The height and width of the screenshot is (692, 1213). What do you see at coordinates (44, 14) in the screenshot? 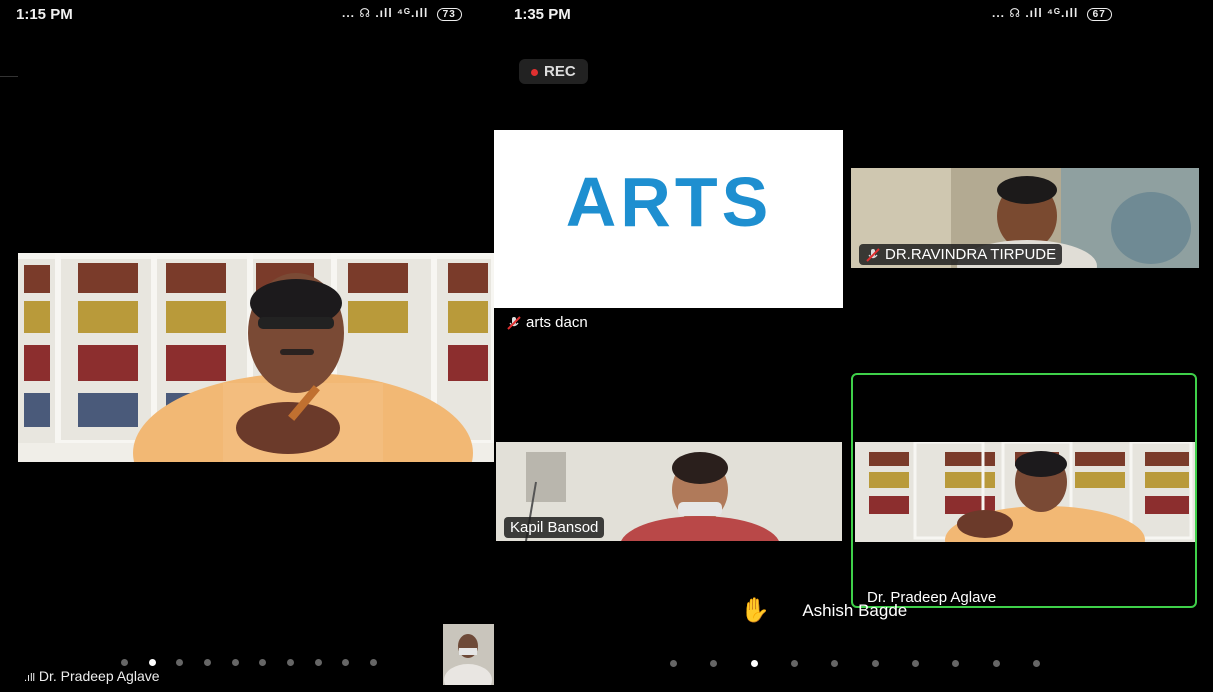
I see `left-status-time: 1:15 PM` at bounding box center [44, 14].